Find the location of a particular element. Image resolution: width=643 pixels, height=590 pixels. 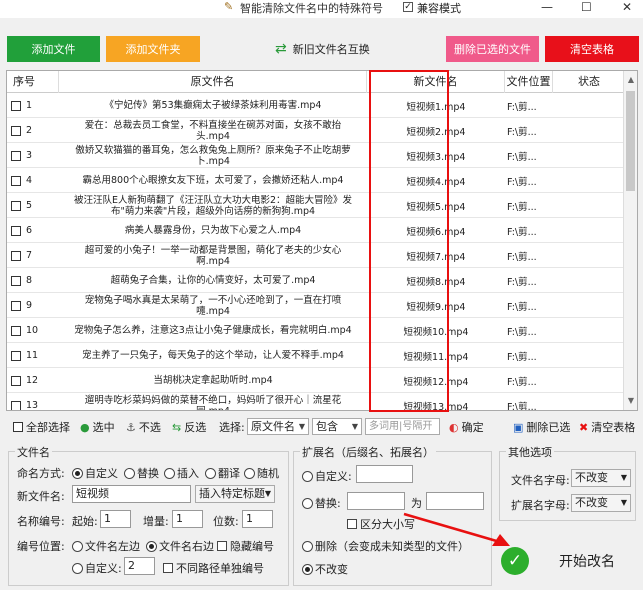

confirm-button: ◐ 确定 is located at coordinates (466, 427).